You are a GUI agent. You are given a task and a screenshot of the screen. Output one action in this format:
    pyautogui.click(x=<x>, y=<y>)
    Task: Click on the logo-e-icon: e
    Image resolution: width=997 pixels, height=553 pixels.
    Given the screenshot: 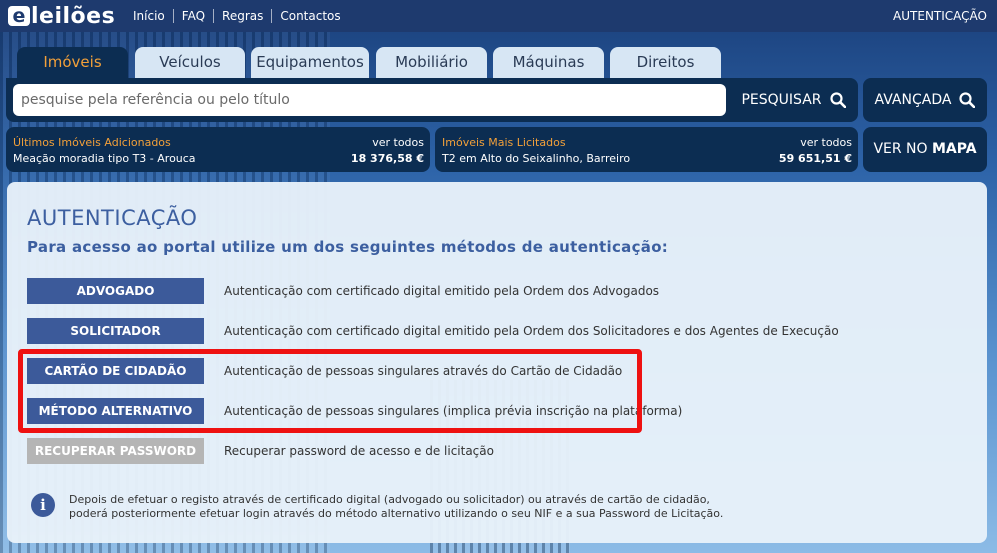 What is the action you would take?
    pyautogui.click(x=19, y=16)
    